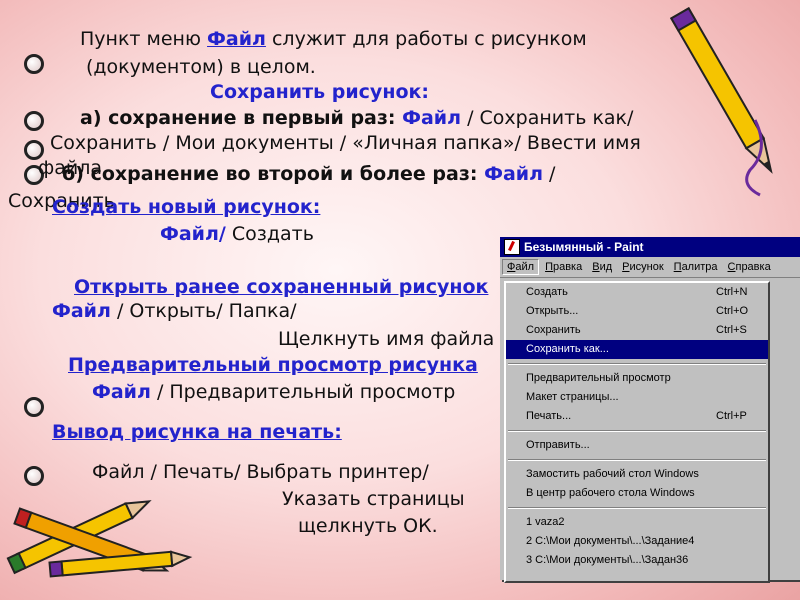 This screenshot has width=800, height=600. What do you see at coordinates (368, 526) in the screenshot?
I see `print-line-3: щелкнуть ОК.` at bounding box center [368, 526].